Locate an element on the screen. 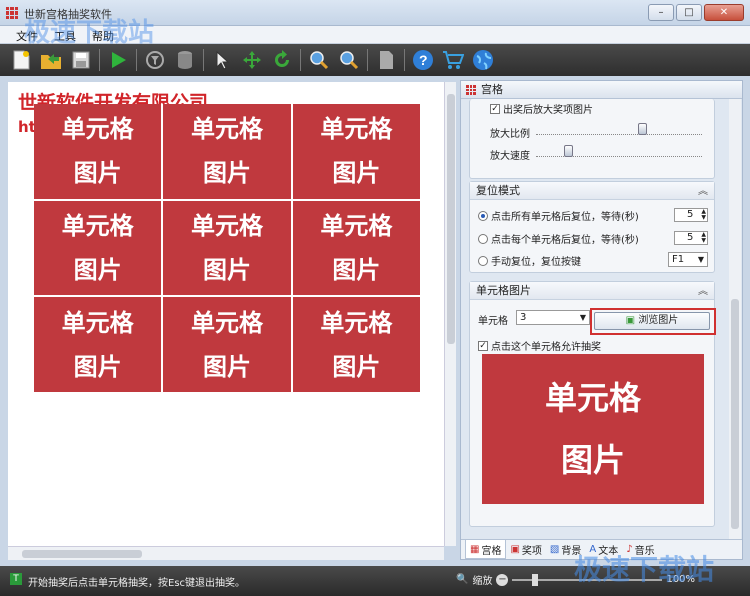 The height and width of the screenshot is (596, 750). enlarge-speed-slider is located at coordinates (619, 151).